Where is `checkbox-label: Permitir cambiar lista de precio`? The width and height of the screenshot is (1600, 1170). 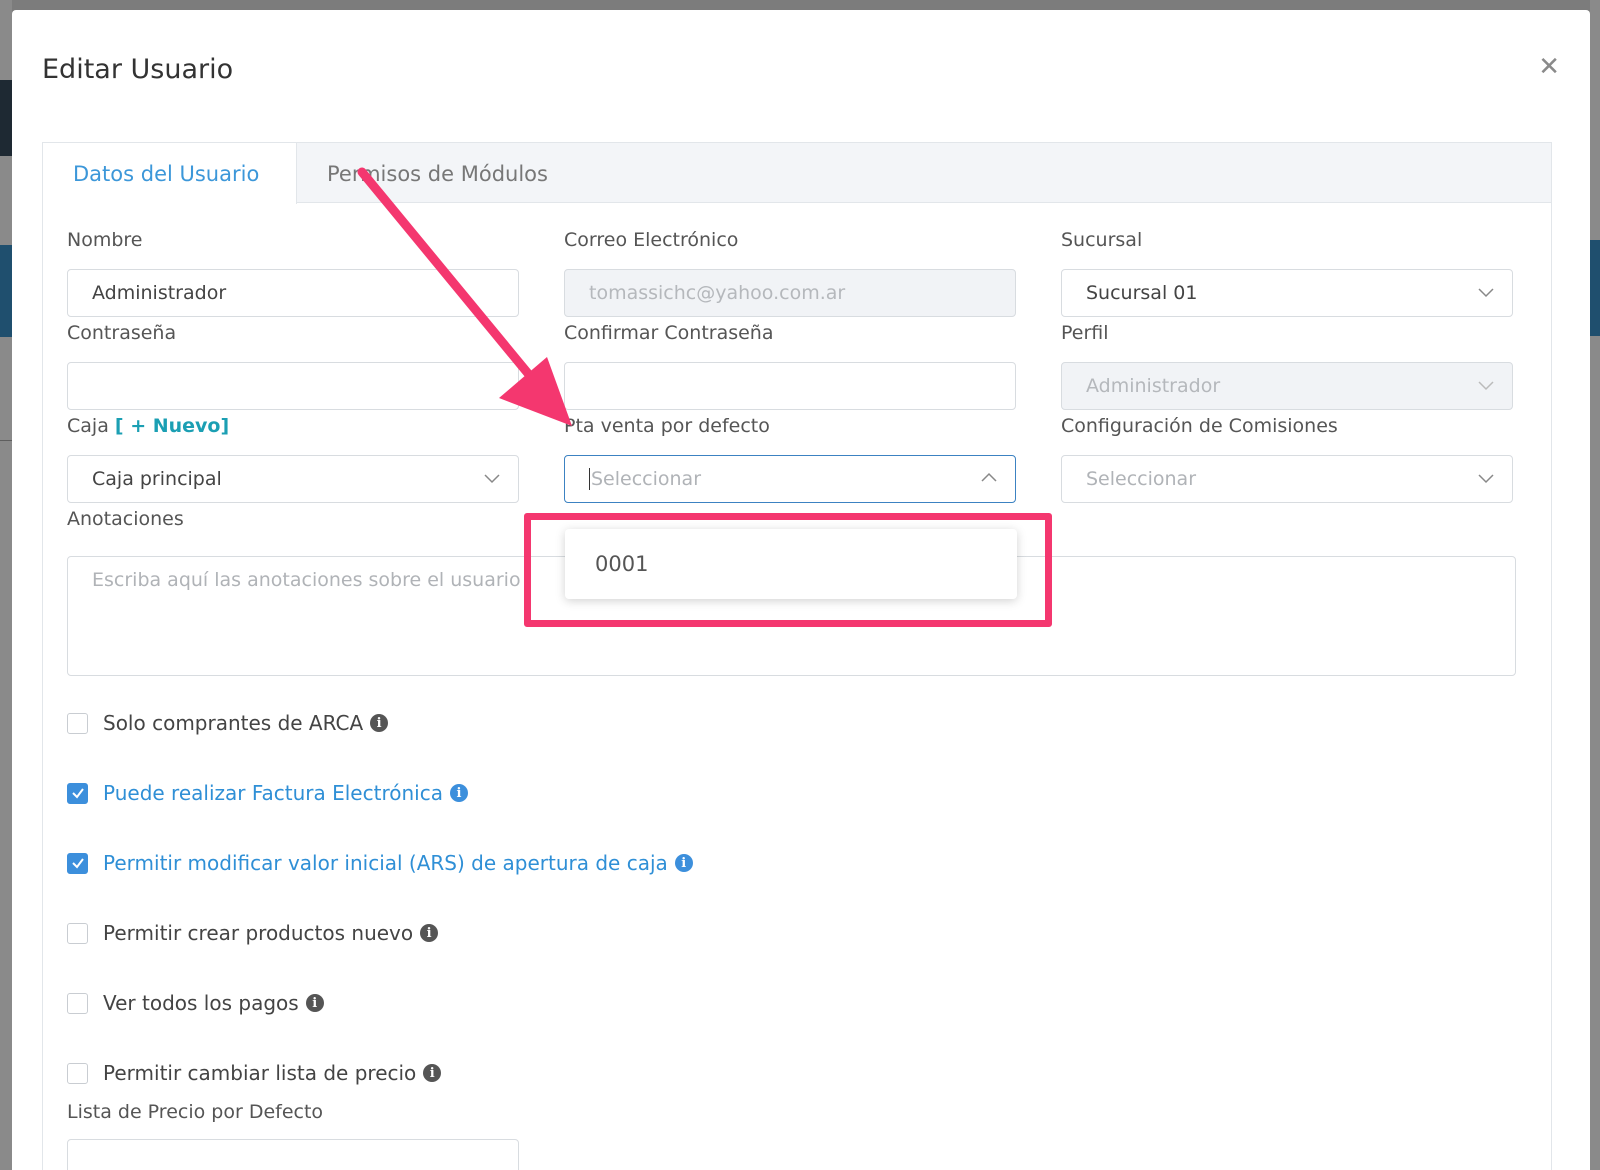
checkbox-label: Permitir cambiar lista de precio is located at coordinates (260, 1073).